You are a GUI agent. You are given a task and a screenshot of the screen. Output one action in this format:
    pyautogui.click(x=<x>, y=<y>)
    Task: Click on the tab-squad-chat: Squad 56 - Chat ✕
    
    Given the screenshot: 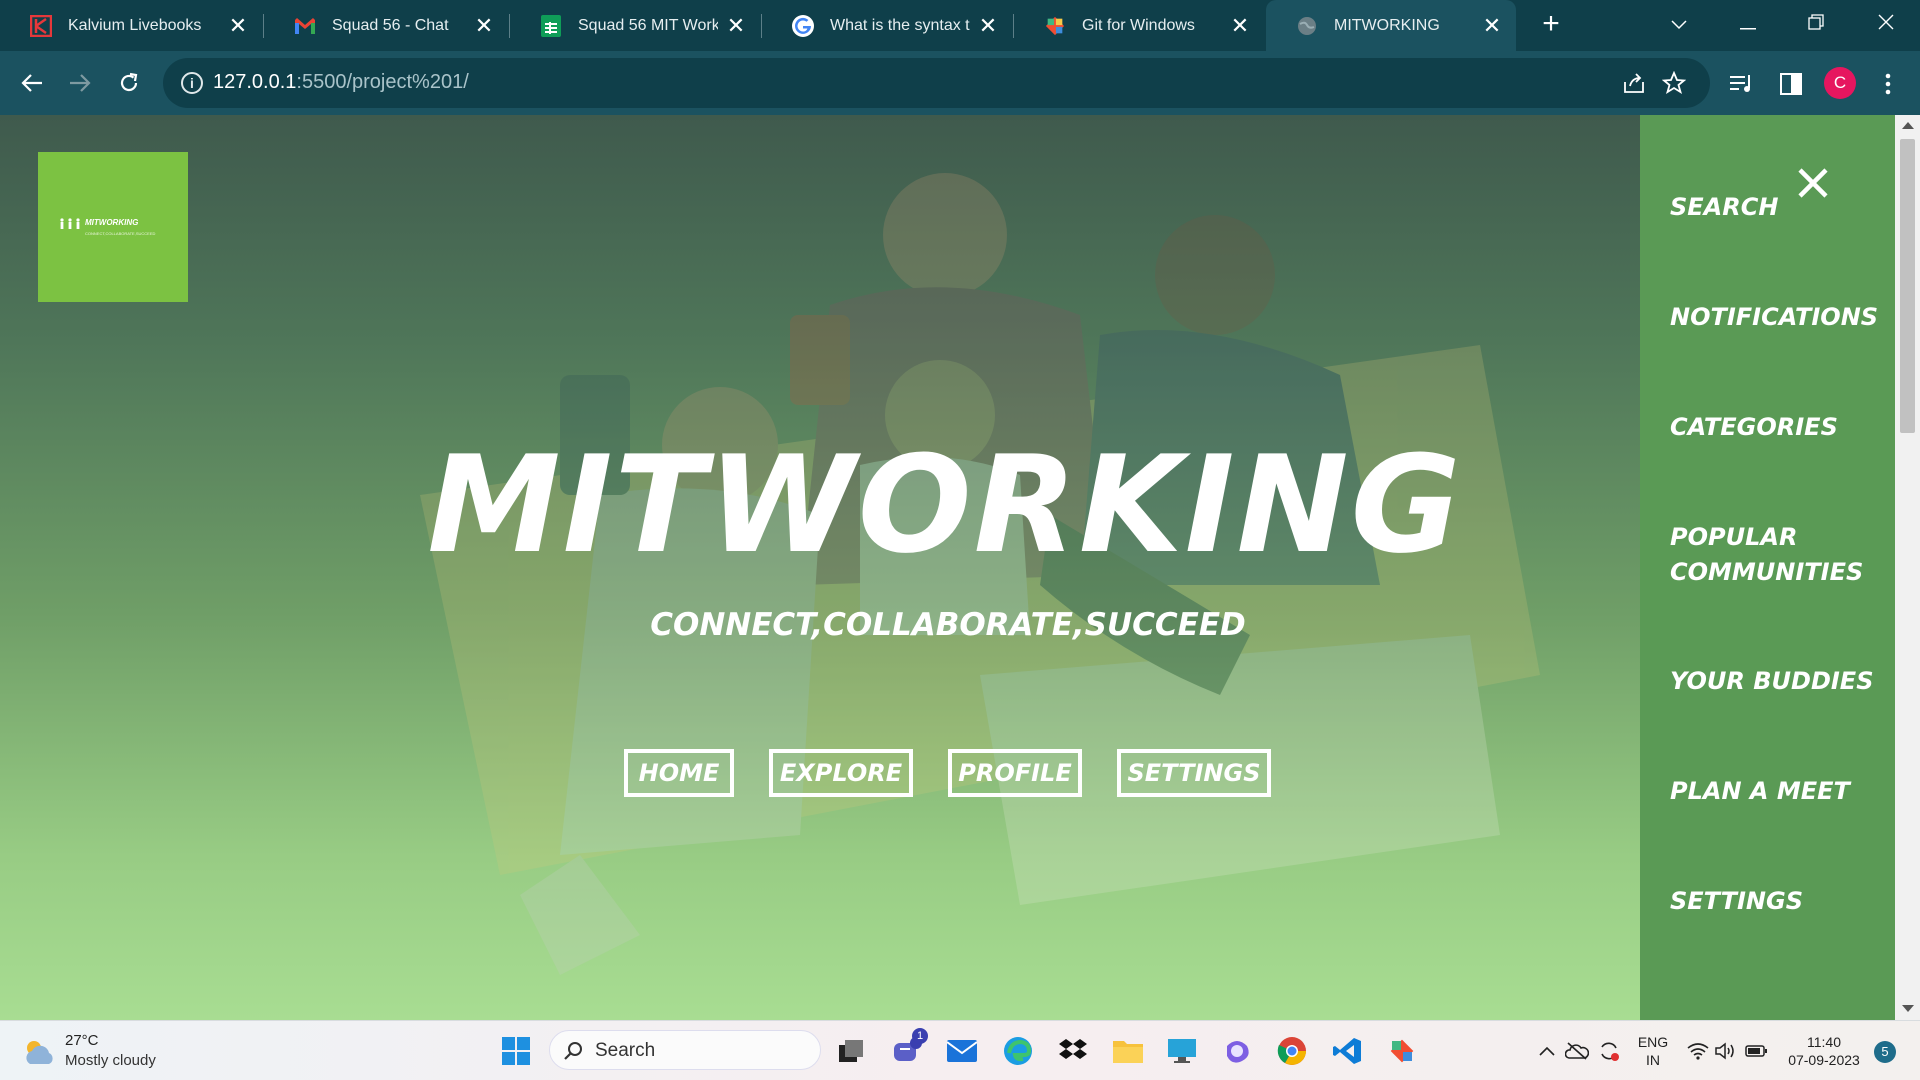 What is the action you would take?
    pyautogui.click(x=386, y=25)
    